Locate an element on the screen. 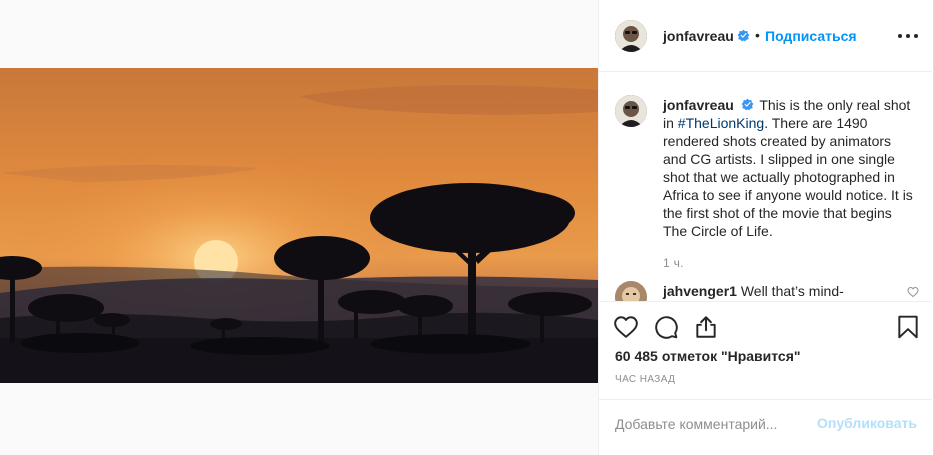 This screenshot has width=934, height=455. post-actions: 60 485 отметок "Нравится" час назад is located at coordinates (766, 356).